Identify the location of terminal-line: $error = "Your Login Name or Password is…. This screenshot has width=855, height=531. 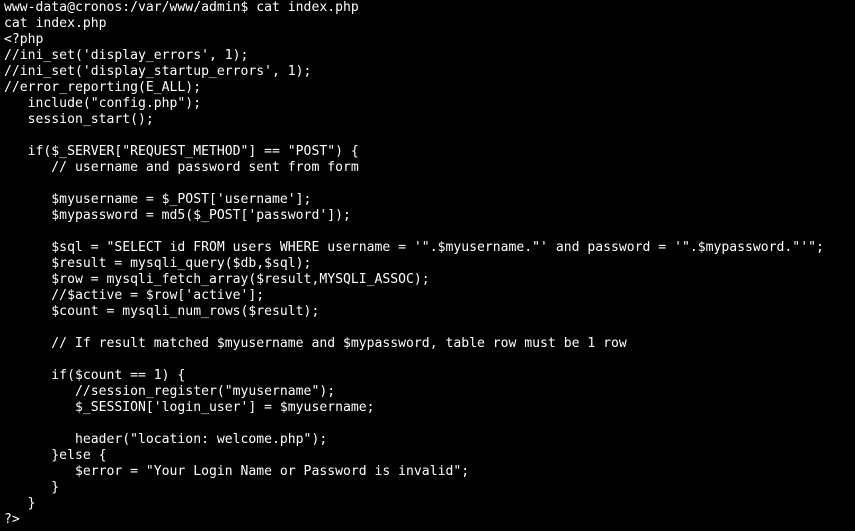
(237, 471).